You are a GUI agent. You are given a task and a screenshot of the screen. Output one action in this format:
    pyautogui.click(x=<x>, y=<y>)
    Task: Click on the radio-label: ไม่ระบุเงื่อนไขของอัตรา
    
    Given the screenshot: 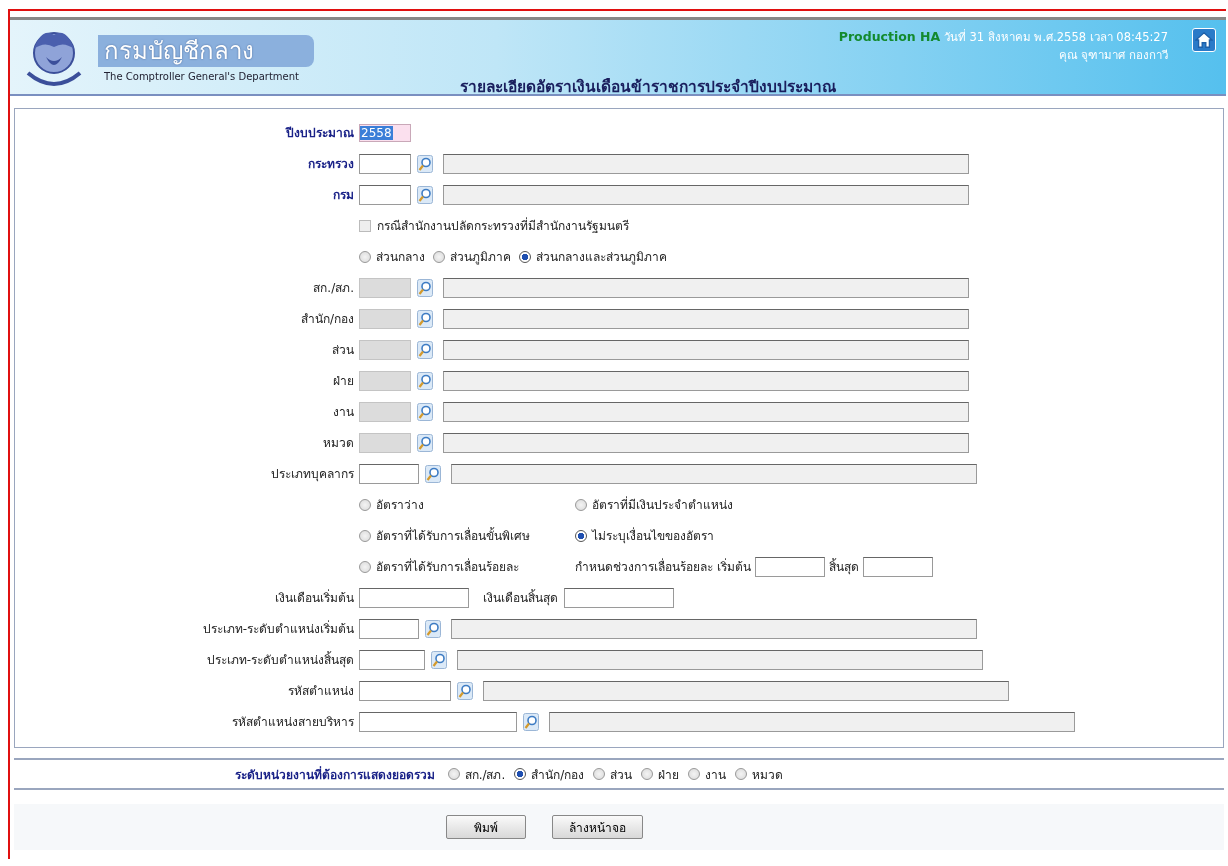 What is the action you would take?
    pyautogui.click(x=653, y=535)
    